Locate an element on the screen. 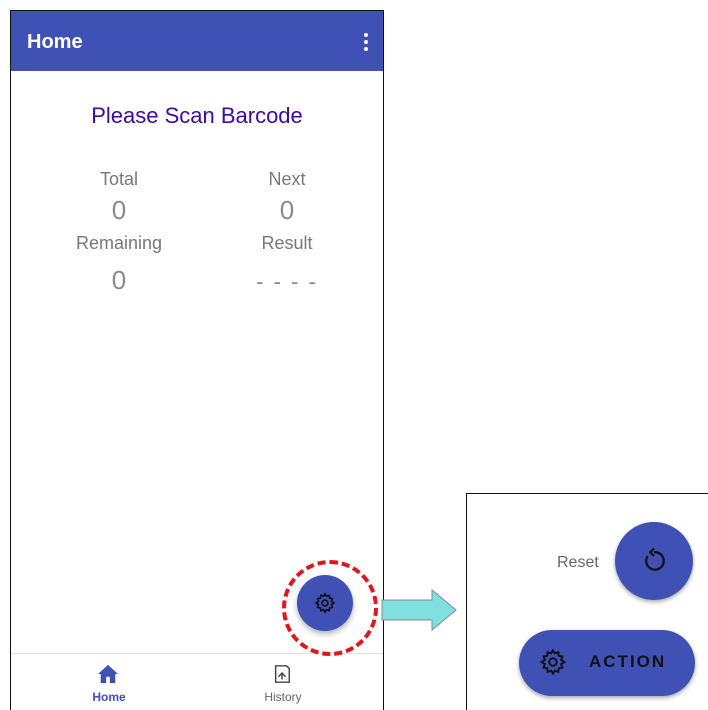  history-icon is located at coordinates (282, 674).